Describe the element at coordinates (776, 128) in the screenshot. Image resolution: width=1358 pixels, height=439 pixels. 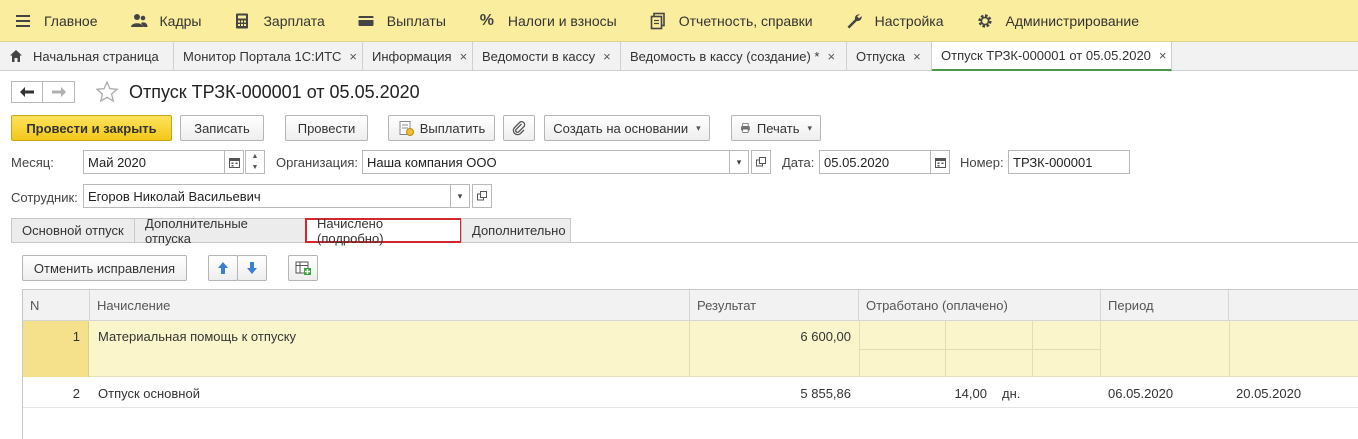
I see `print-button: Печать ▾` at that location.